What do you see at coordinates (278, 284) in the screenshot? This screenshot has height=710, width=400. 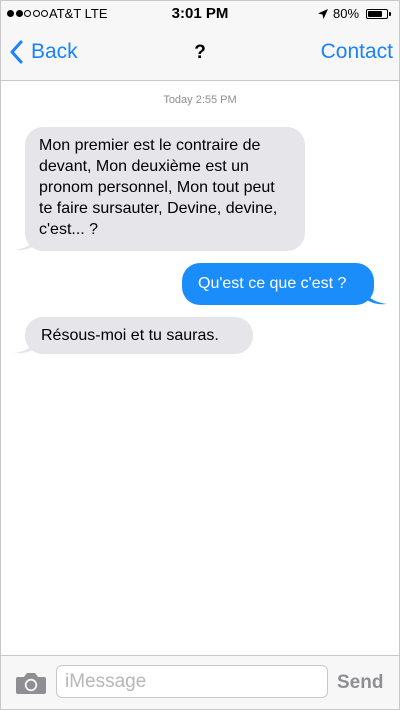 I see `outgoing-message-bubble: Qu'est ce que c'est ?` at bounding box center [278, 284].